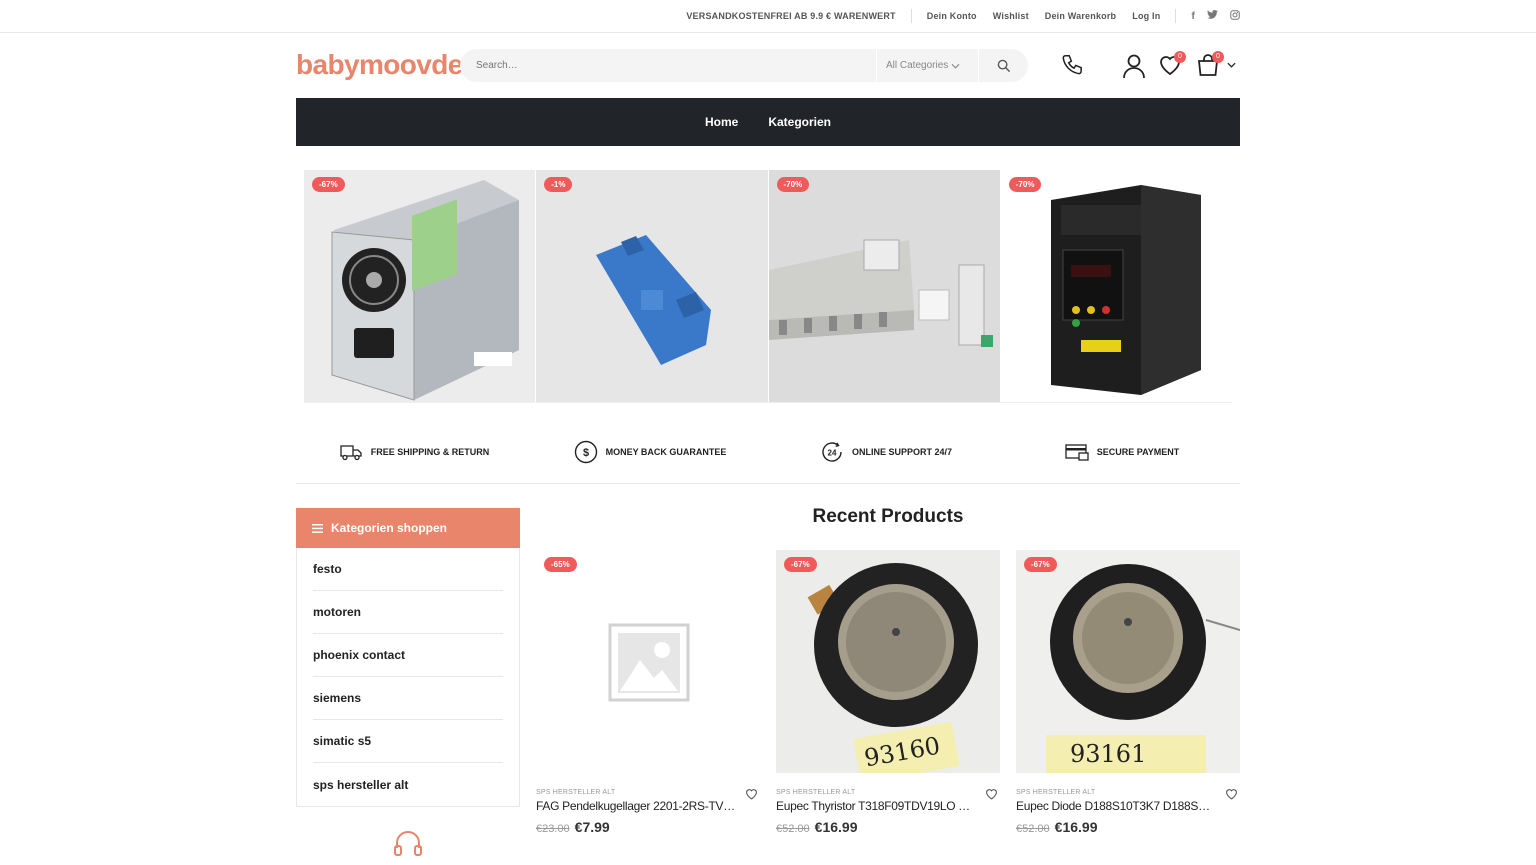  Describe the element at coordinates (408, 569) in the screenshot. I see `sidebar-item-festo: festo` at that location.